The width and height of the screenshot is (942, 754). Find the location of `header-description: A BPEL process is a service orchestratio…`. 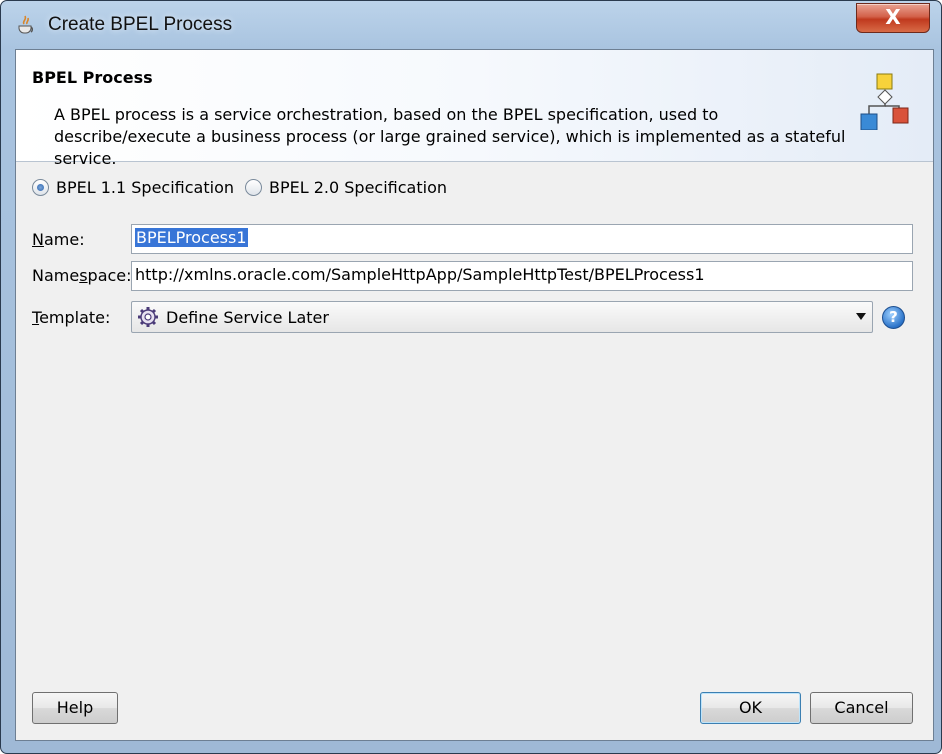

header-description: A BPEL process is a service orchestratio… is located at coordinates (450, 136).